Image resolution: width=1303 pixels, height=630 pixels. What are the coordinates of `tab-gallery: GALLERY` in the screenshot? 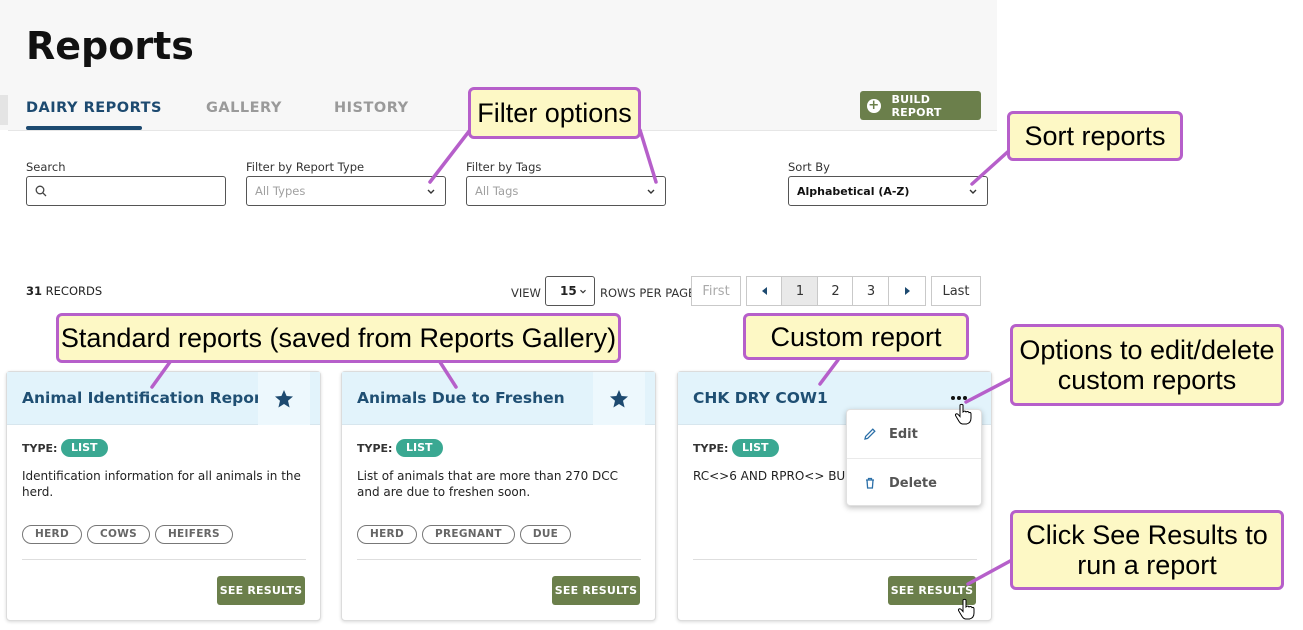 It's located at (244, 108).